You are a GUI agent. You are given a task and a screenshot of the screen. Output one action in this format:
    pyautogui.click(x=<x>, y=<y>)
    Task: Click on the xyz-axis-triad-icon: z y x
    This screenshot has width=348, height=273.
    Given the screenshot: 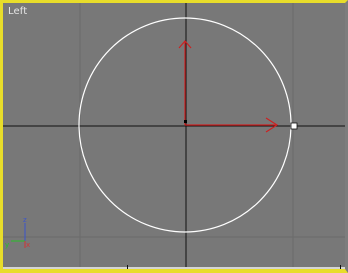 What is the action you would take?
    pyautogui.click(x=17, y=232)
    